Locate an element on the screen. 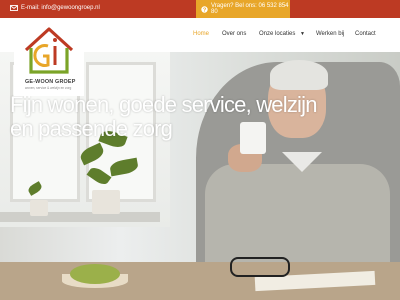 This screenshot has width=400, height=300. nav-over-ons-label: Over ons is located at coordinates (234, 34).